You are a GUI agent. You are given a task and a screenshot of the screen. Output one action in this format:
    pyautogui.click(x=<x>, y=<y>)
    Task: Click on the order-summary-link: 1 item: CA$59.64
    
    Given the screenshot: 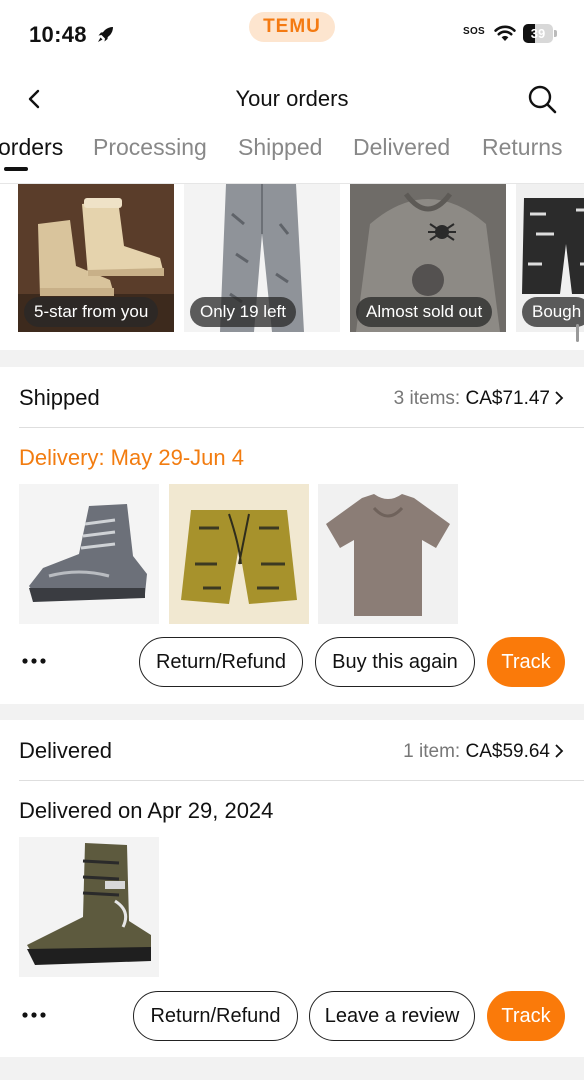 What is the action you would take?
    pyautogui.click(x=483, y=752)
    